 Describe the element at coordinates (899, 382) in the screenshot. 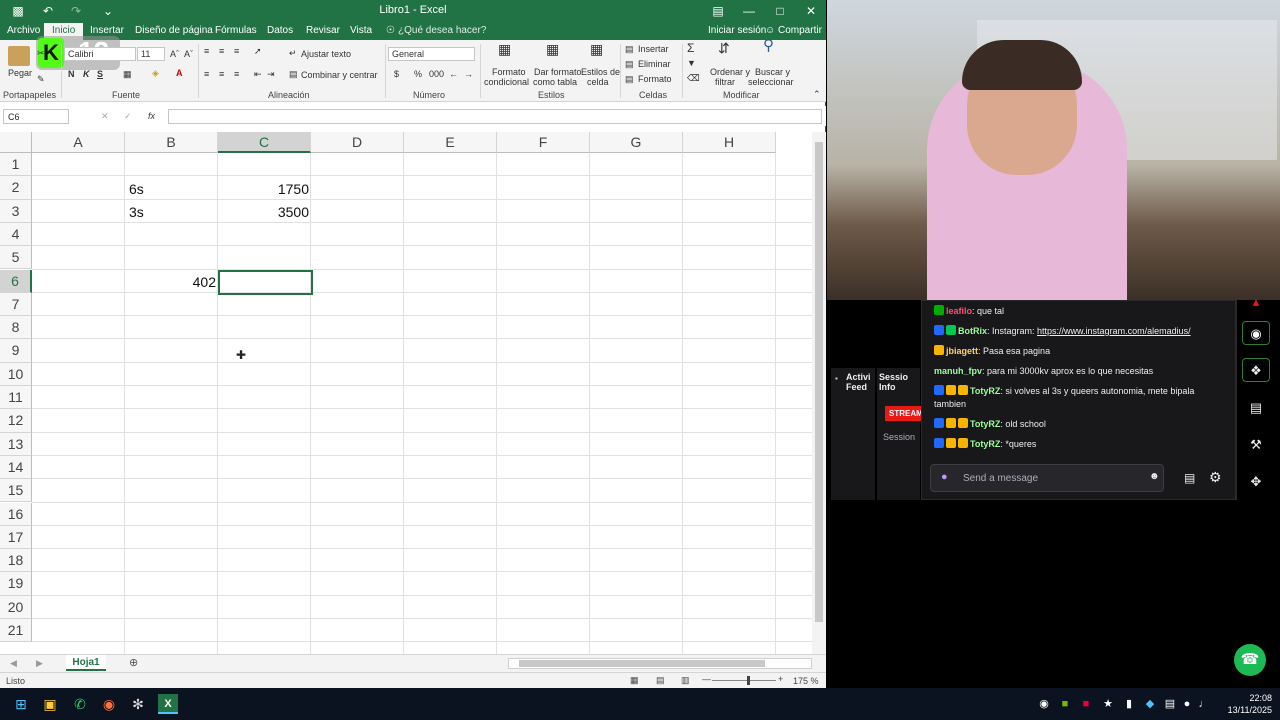

I see `session-info-title: Sessio Info` at that location.